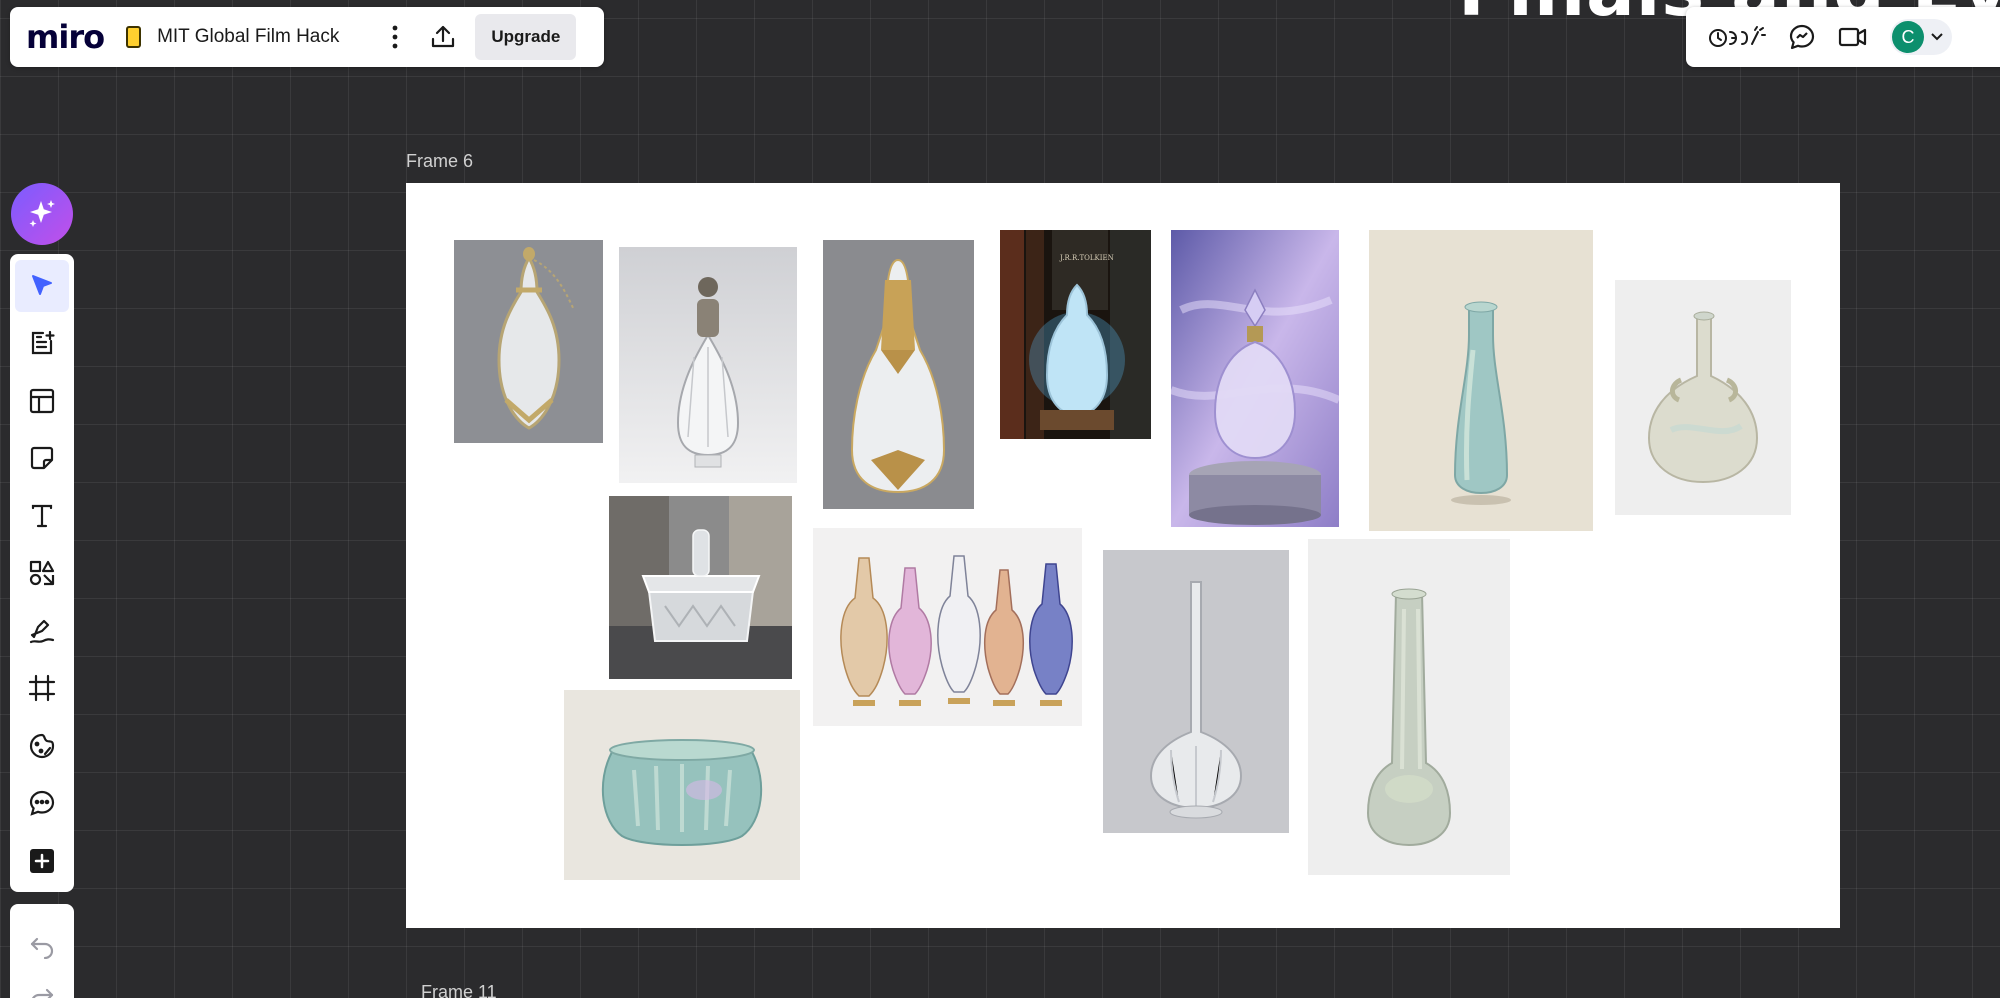 The height and width of the screenshot is (998, 2000). What do you see at coordinates (42, 803) in the screenshot?
I see `comment-tool` at bounding box center [42, 803].